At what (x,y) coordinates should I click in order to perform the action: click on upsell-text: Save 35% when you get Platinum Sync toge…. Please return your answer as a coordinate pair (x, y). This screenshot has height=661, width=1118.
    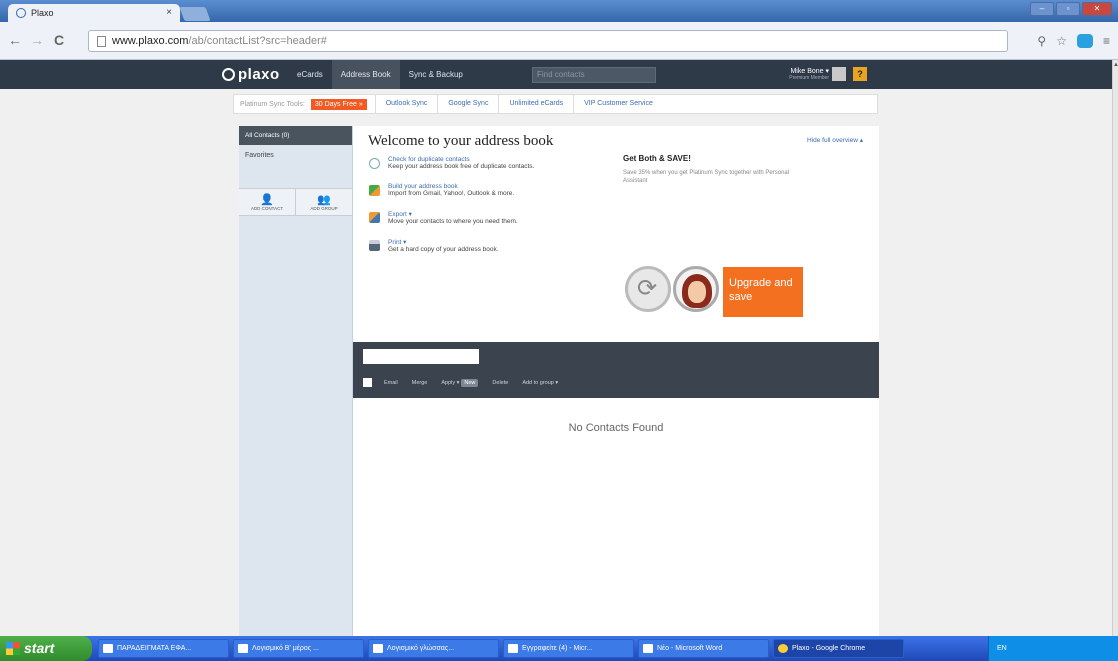
    Looking at the image, I should click on (706, 177).